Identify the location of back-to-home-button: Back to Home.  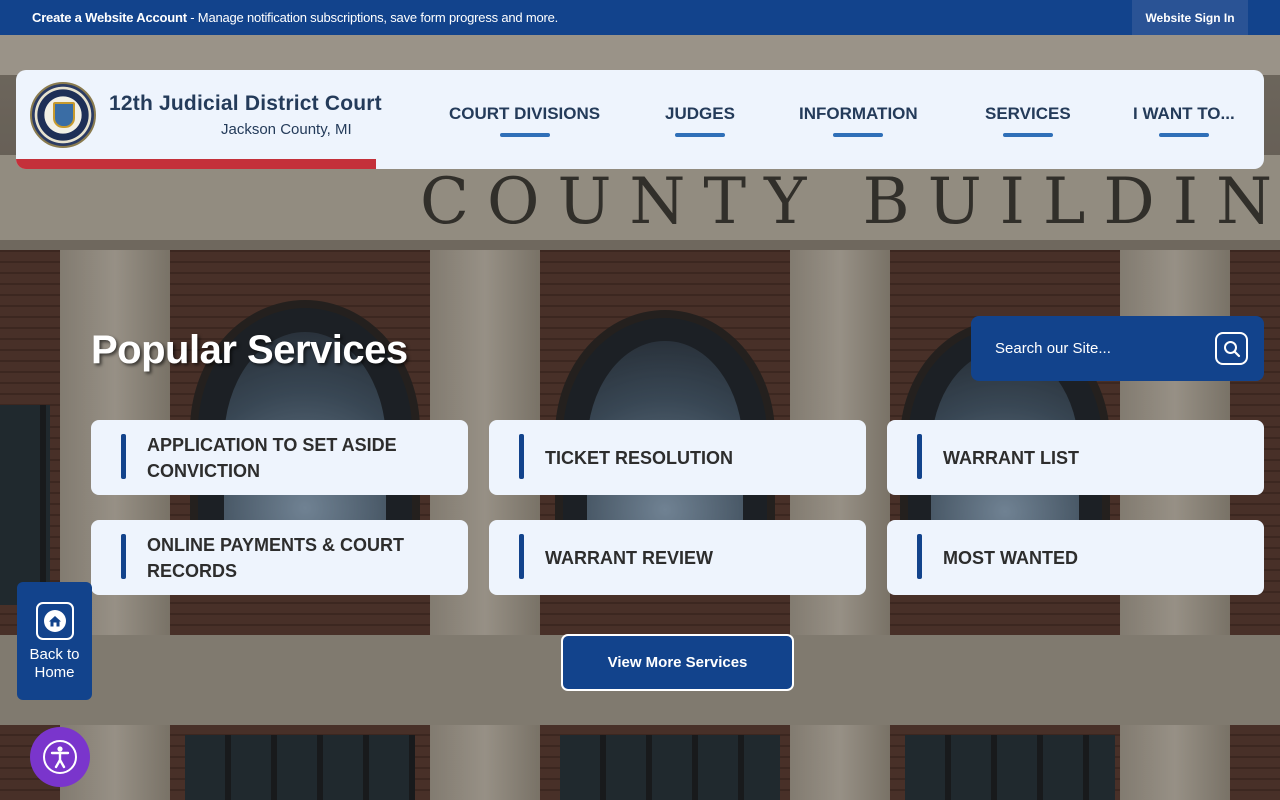
(54, 641).